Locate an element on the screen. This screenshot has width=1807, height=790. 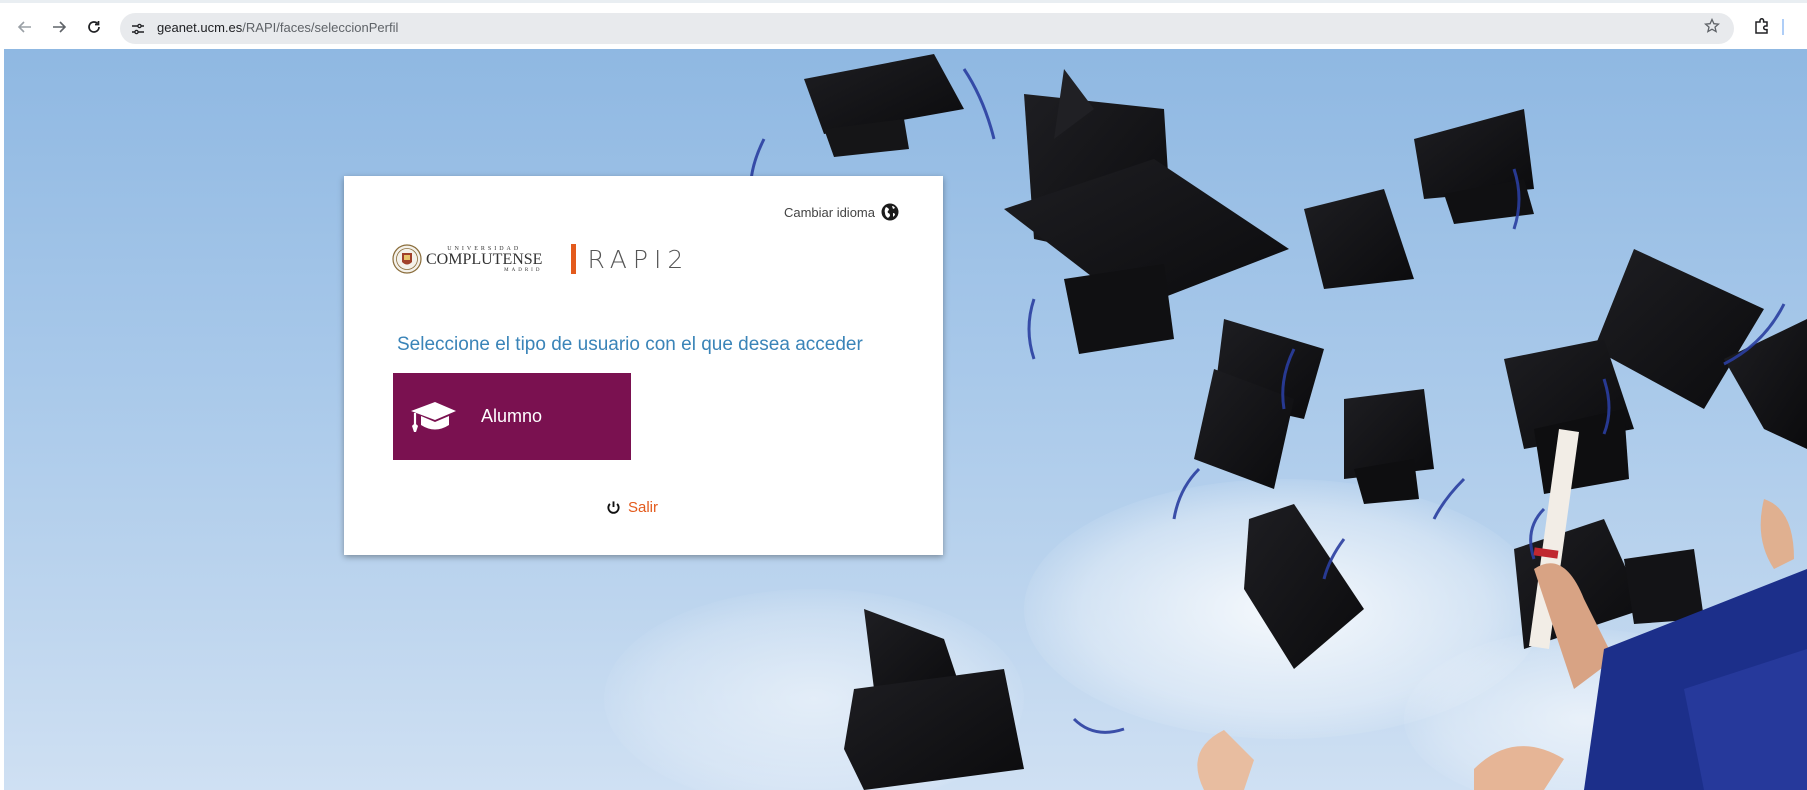
reload-button is located at coordinates (94, 27).